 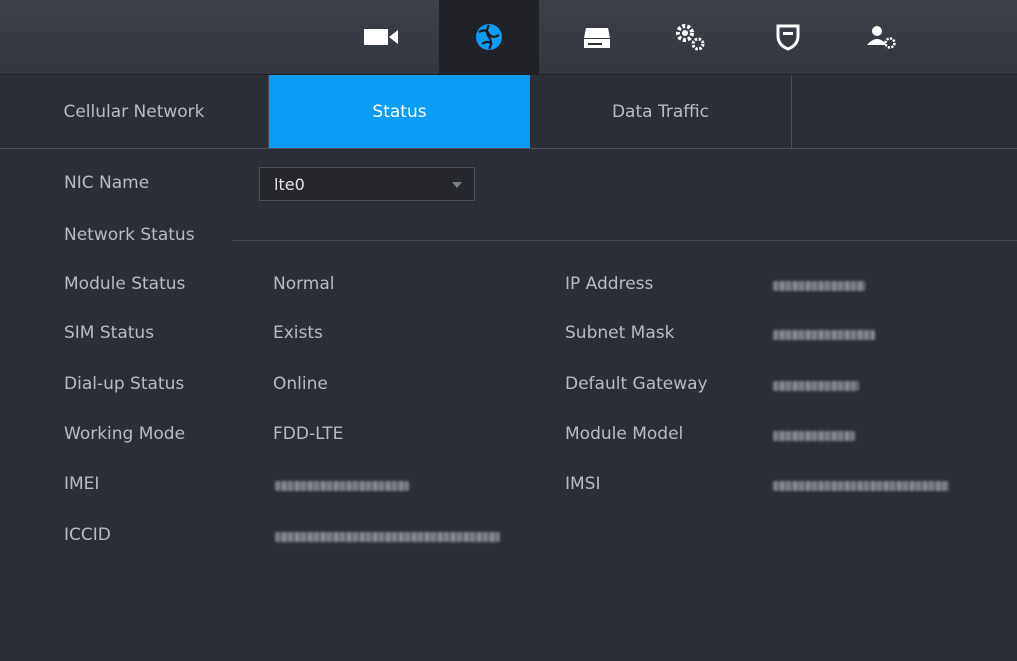 What do you see at coordinates (82, 484) in the screenshot?
I see `imei-label: IMEI` at bounding box center [82, 484].